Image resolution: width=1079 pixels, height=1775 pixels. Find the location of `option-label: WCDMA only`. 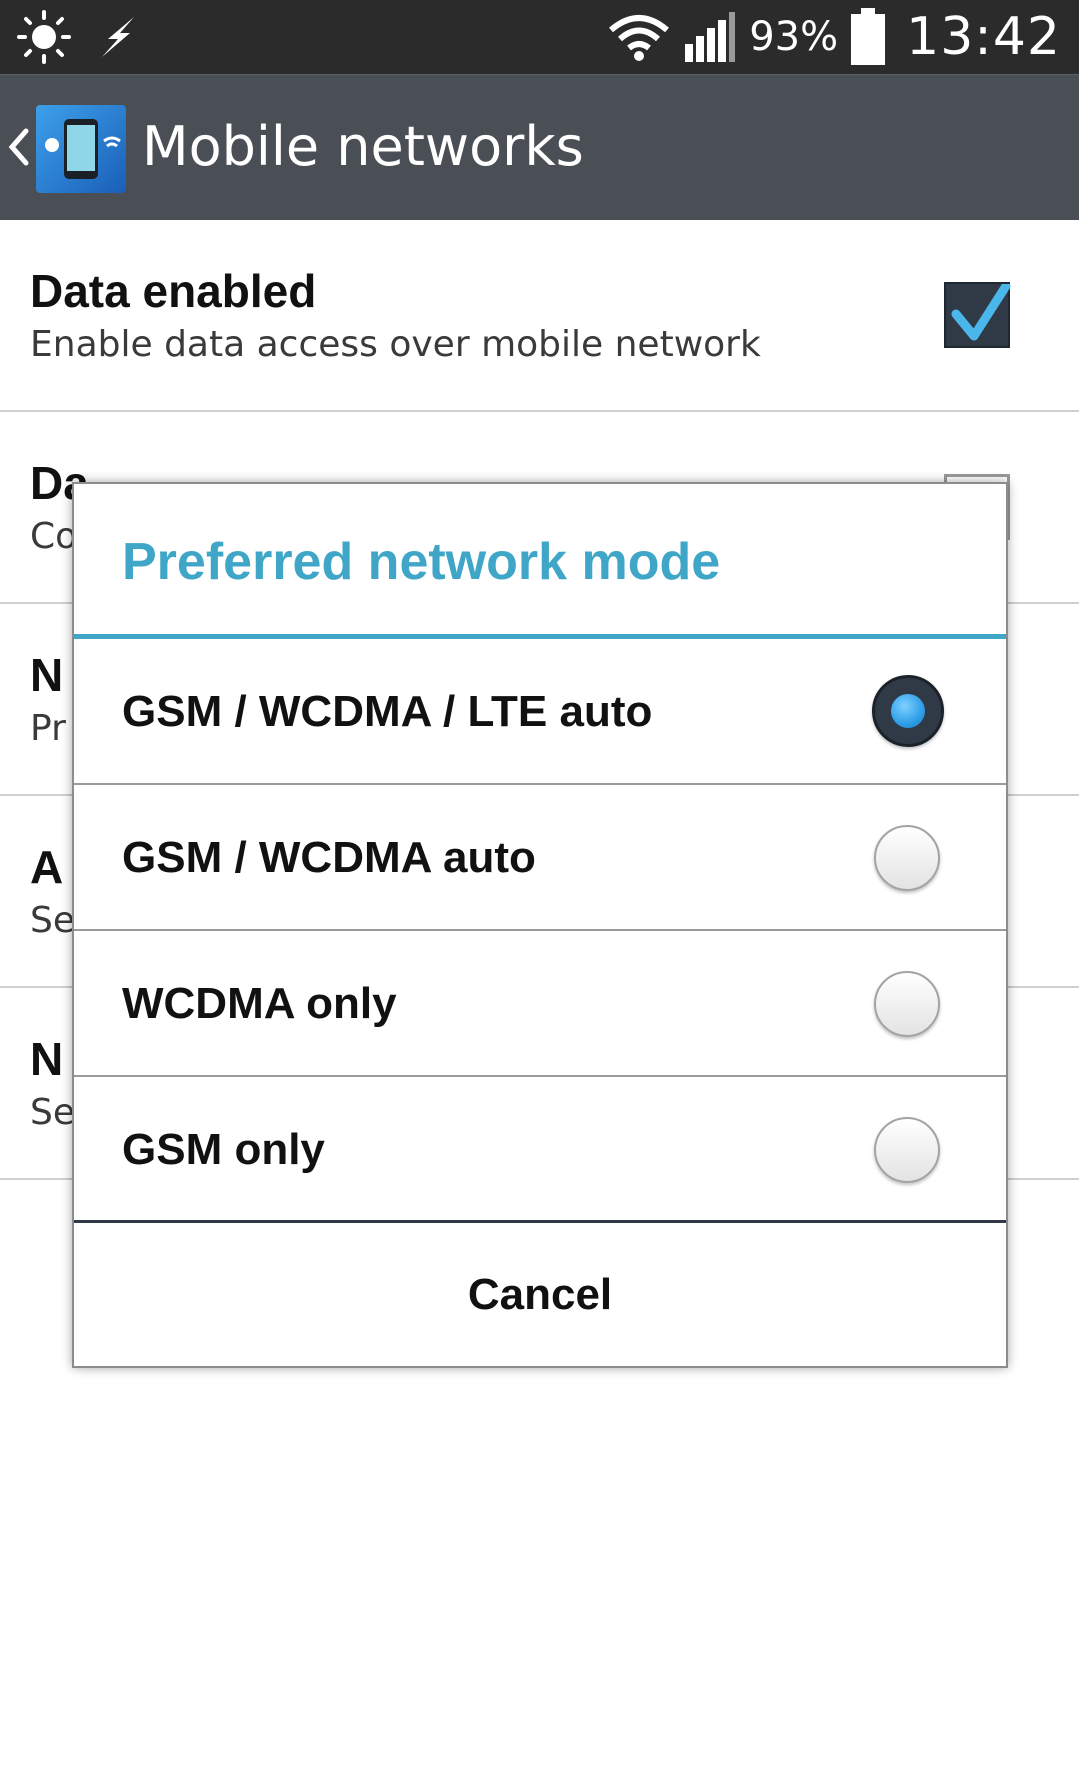

option-label: WCDMA only is located at coordinates (259, 1003).